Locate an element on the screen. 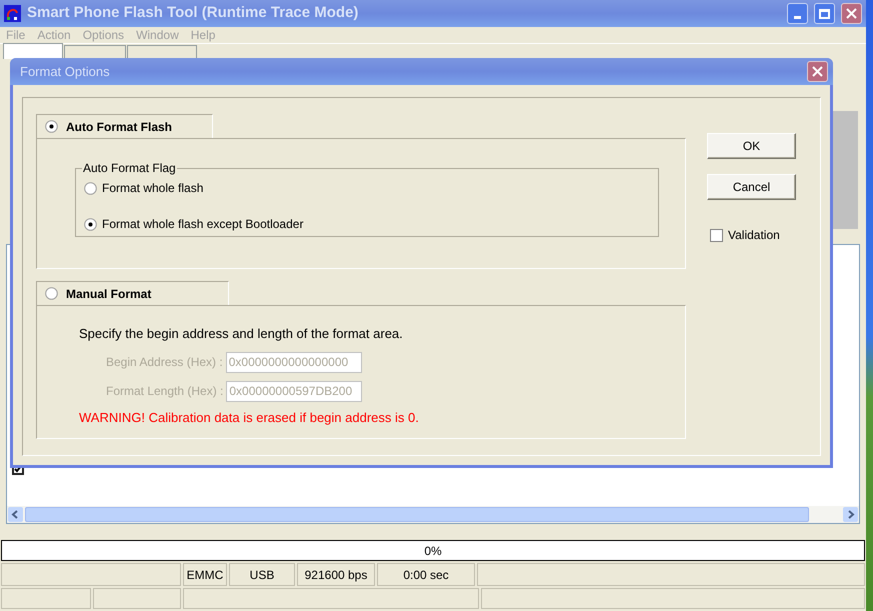 The width and height of the screenshot is (873, 611). group-title: Auto Format Flag is located at coordinates (129, 168).